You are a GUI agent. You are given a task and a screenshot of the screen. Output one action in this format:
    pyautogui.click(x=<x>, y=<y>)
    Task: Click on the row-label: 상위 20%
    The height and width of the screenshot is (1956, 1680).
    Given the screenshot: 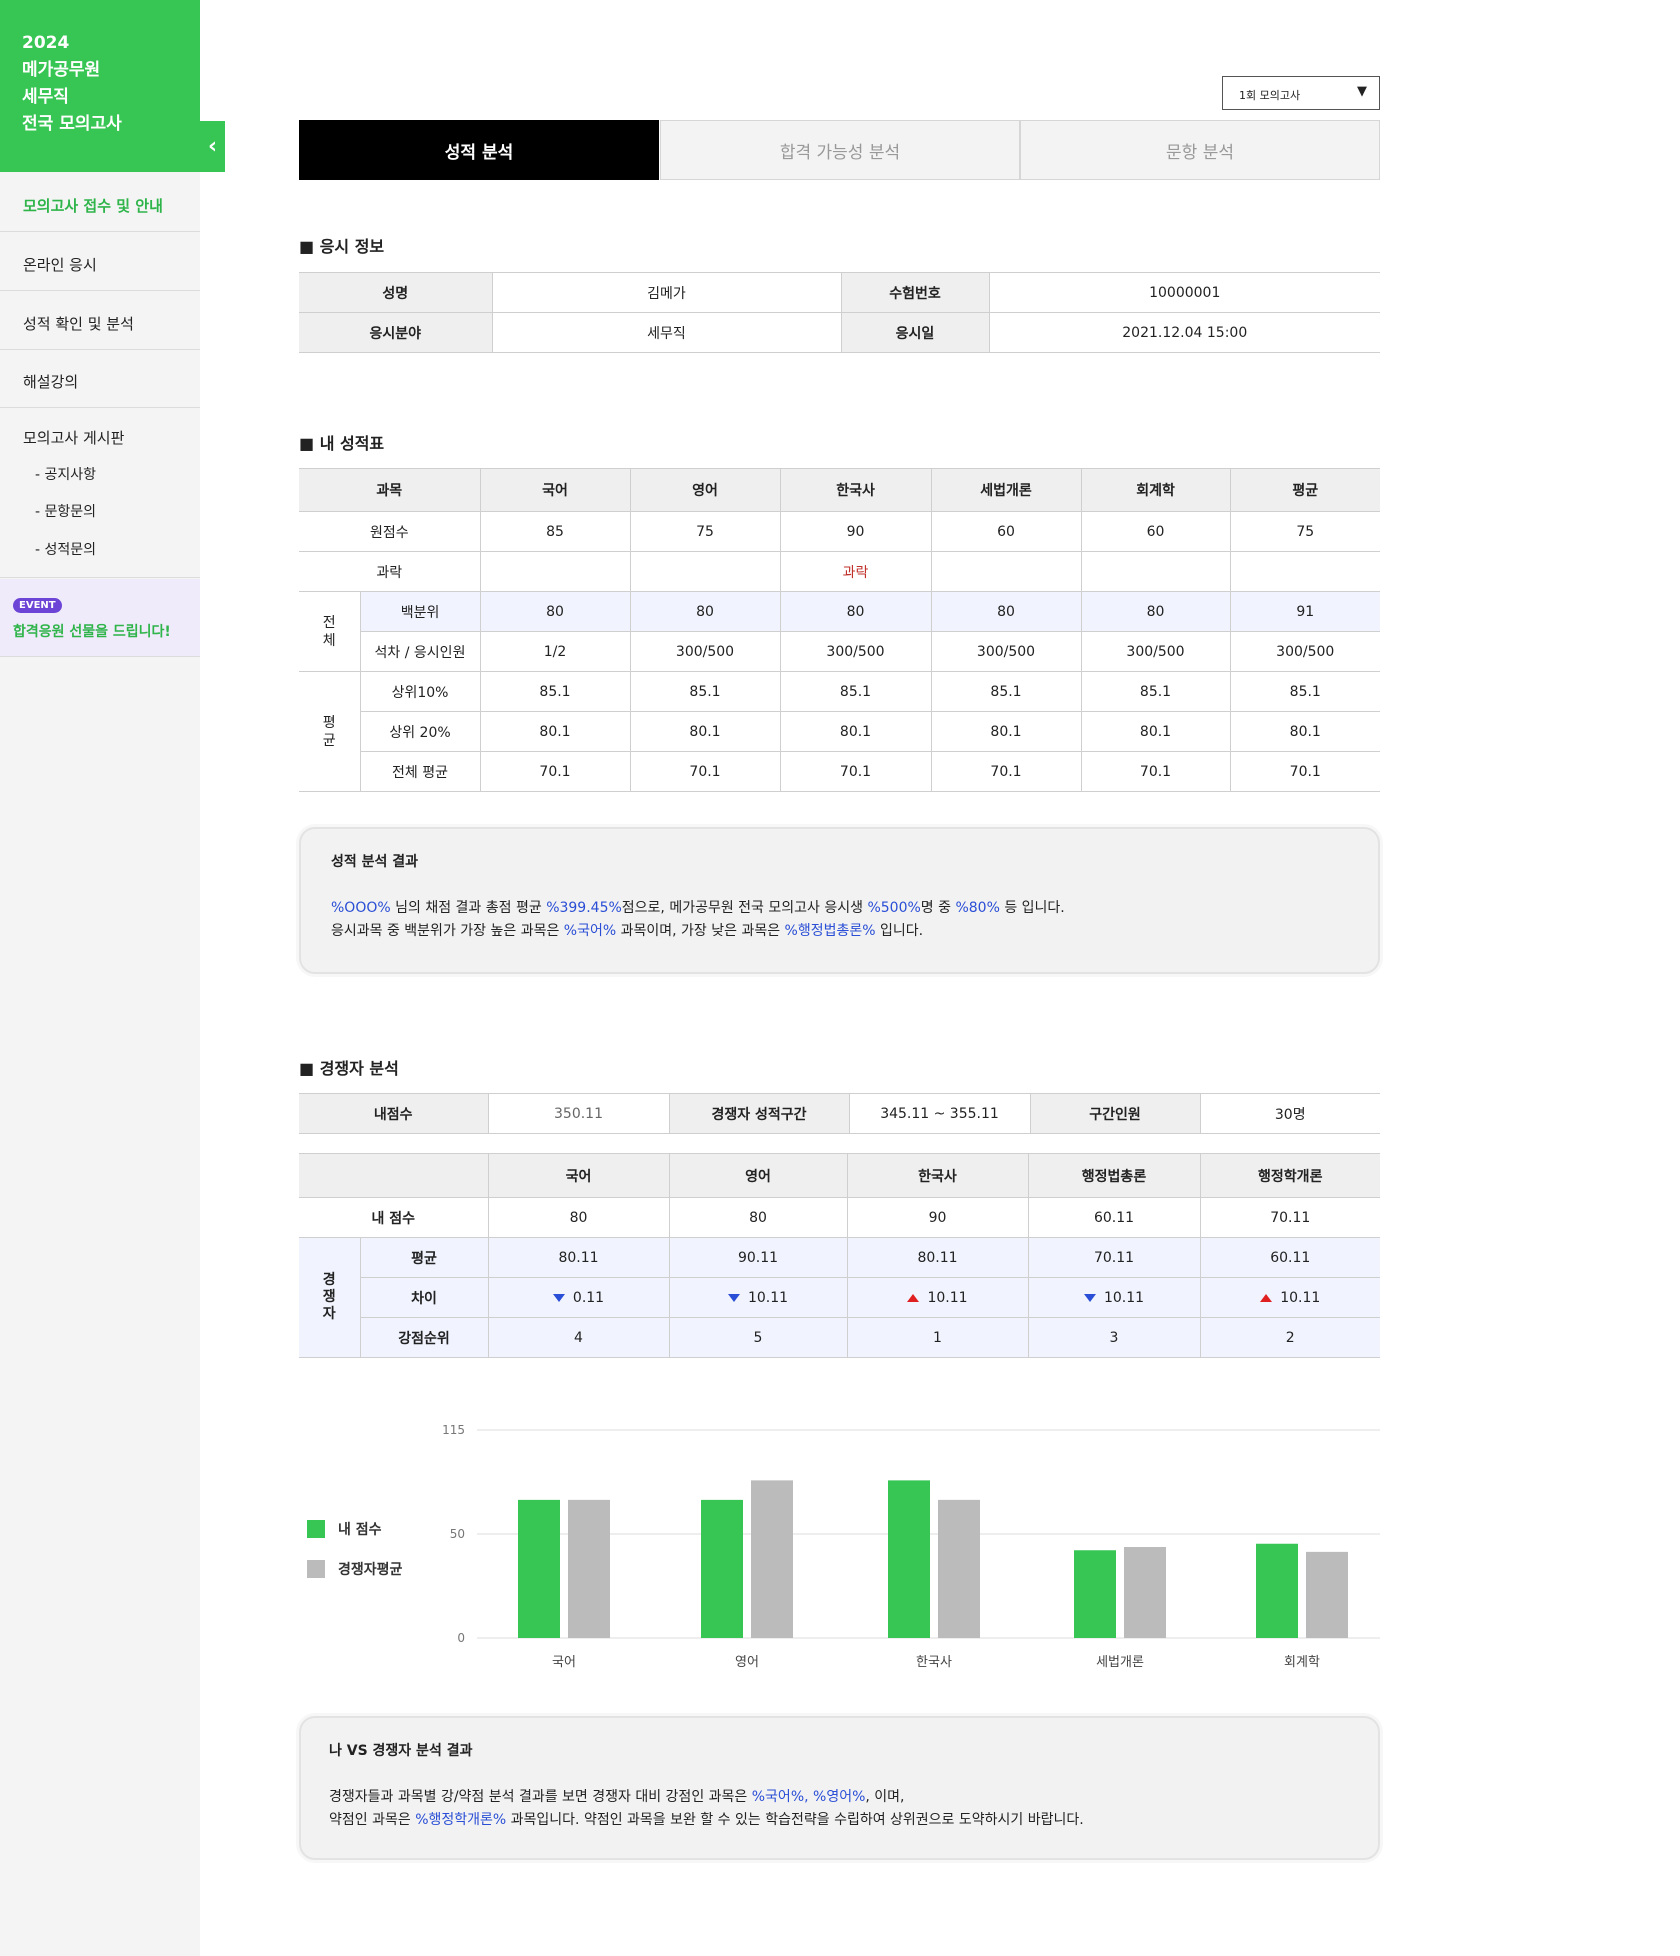 What is the action you would take?
    pyautogui.click(x=420, y=731)
    